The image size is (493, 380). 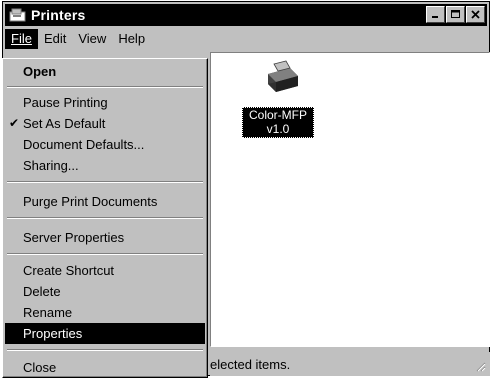 What do you see at coordinates (280, 78) in the screenshot?
I see `printer-icon` at bounding box center [280, 78].